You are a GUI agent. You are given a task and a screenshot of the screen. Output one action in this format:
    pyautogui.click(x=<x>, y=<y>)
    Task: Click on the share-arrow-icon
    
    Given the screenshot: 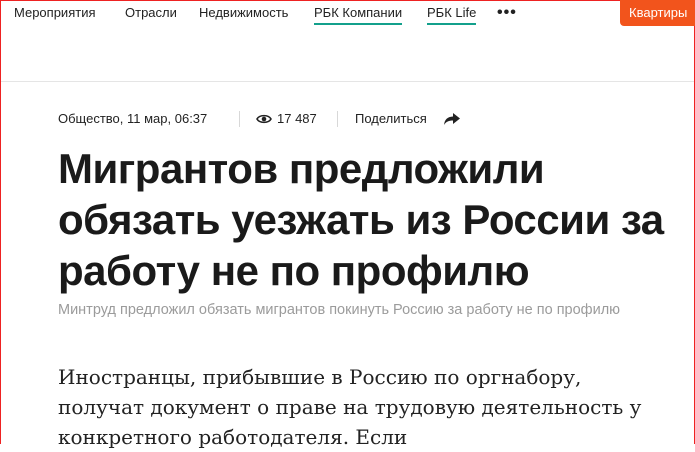 What is the action you would take?
    pyautogui.click(x=452, y=119)
    